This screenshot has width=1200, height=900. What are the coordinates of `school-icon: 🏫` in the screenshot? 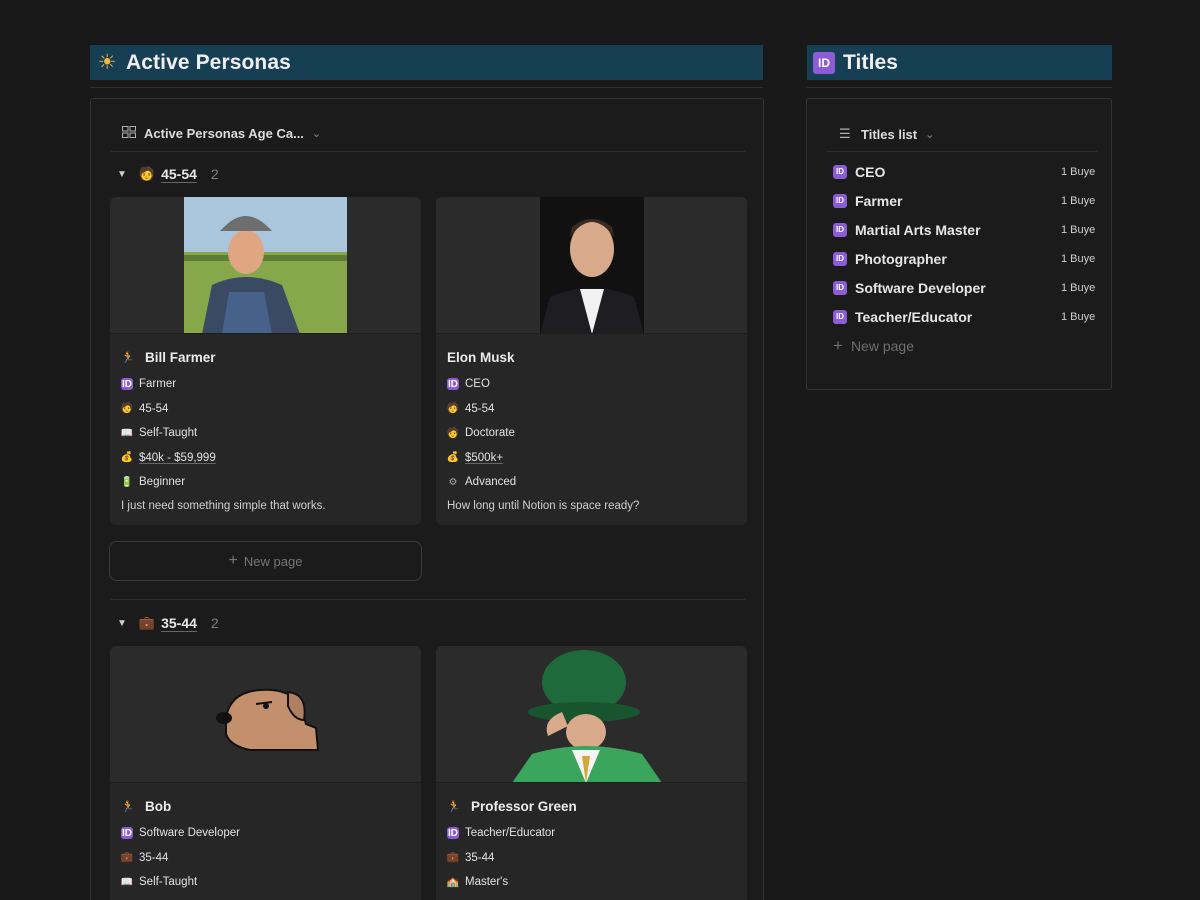 It's located at (453, 882).